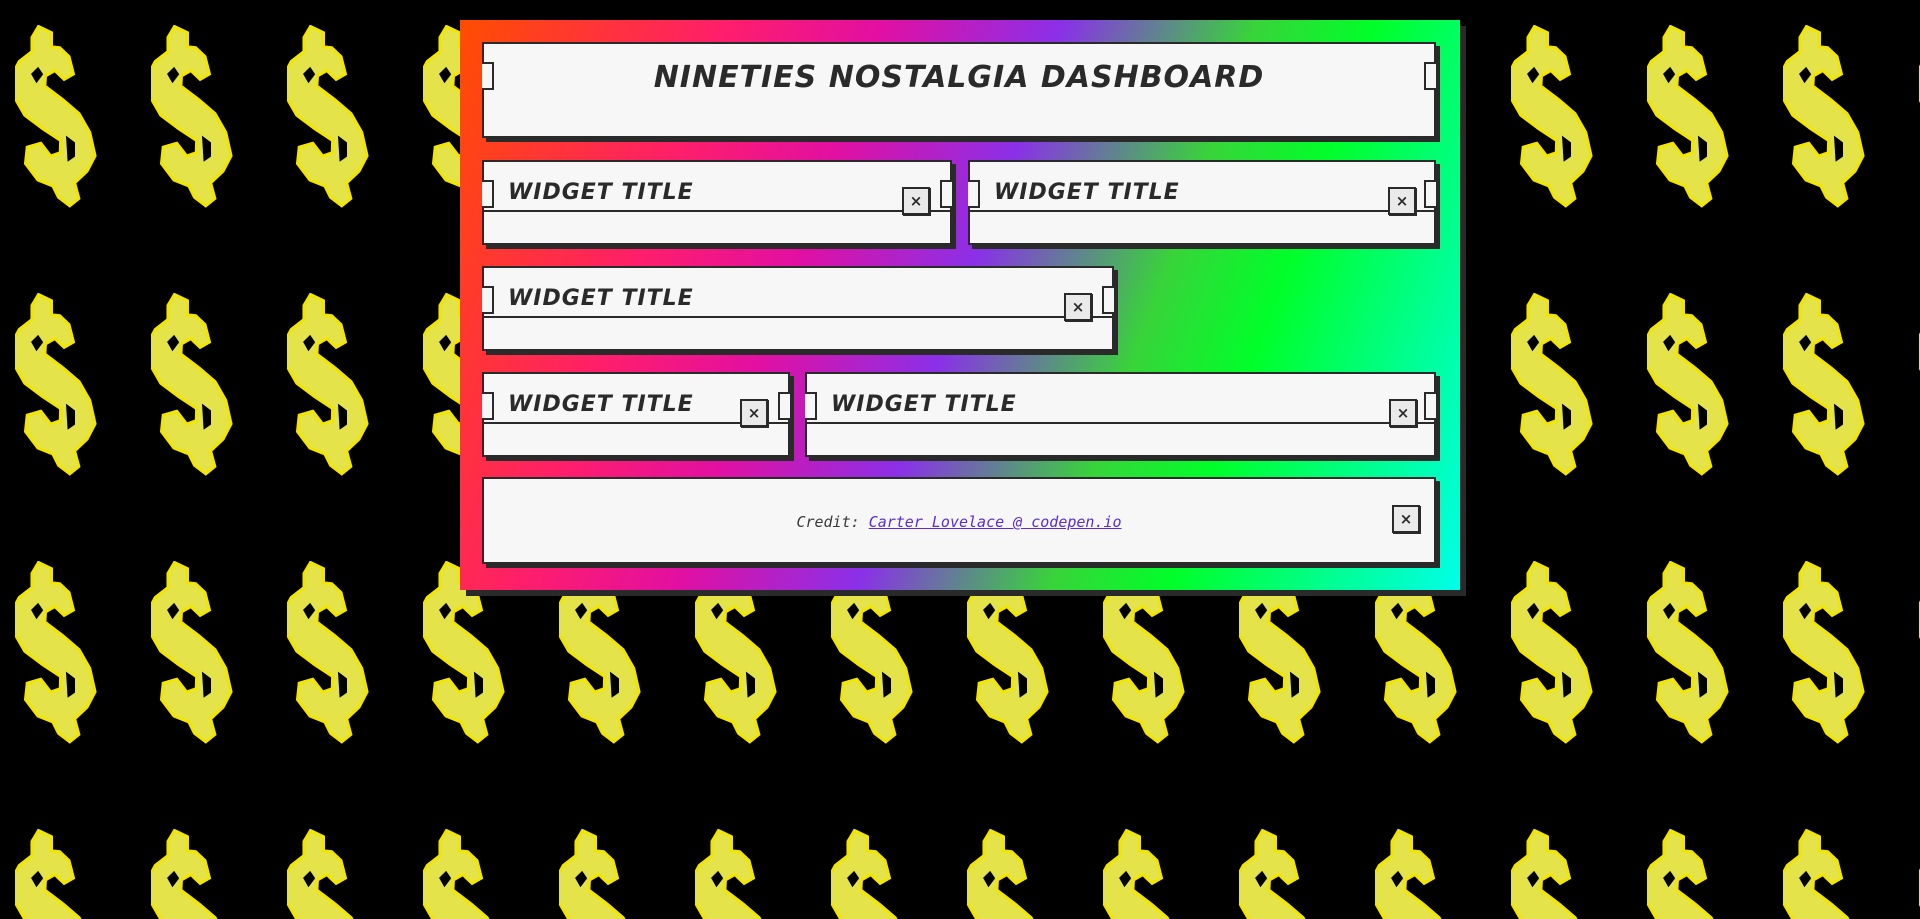 This screenshot has height=919, width=1920. I want to click on credit-text: Credit: Carter Lovelace @ codepen.io, so click(959, 522).